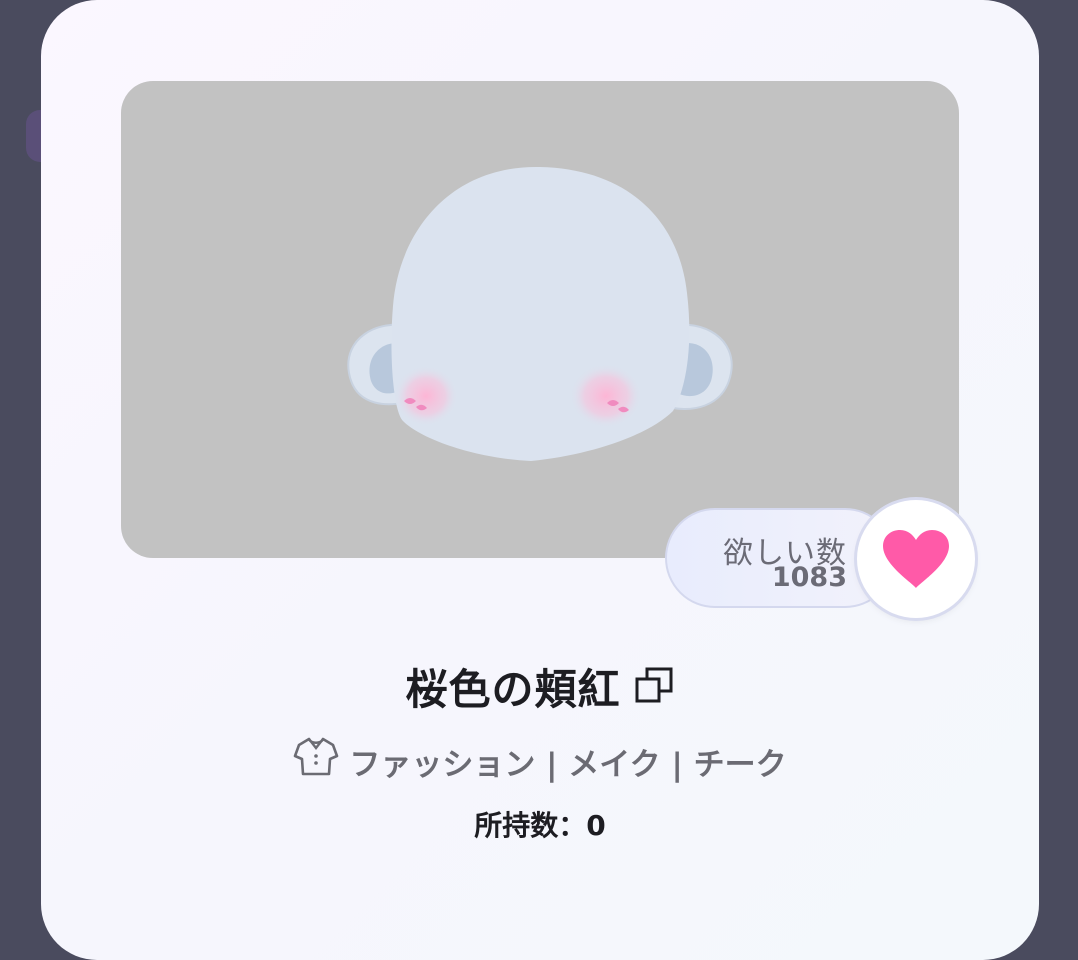 The height and width of the screenshot is (960, 1078). I want to click on item-title-row: 桜色の頬紅, so click(540, 686).